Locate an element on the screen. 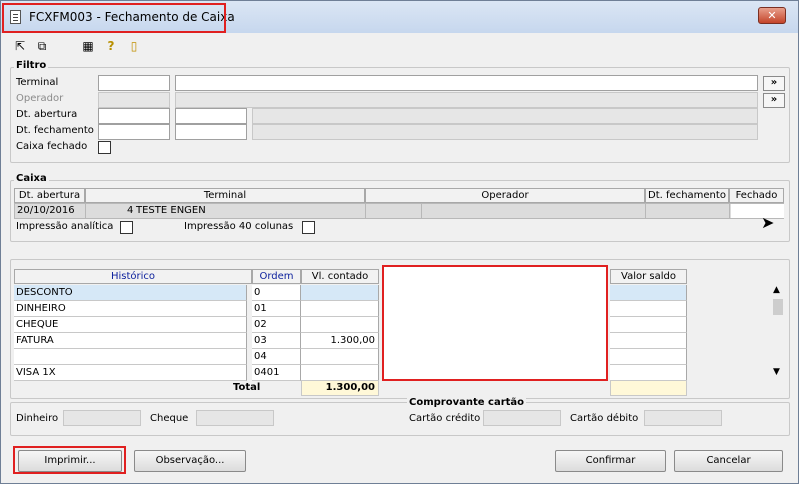 This screenshot has width=799, height=484. col-vl-contado: Vl. contado is located at coordinates (340, 276).